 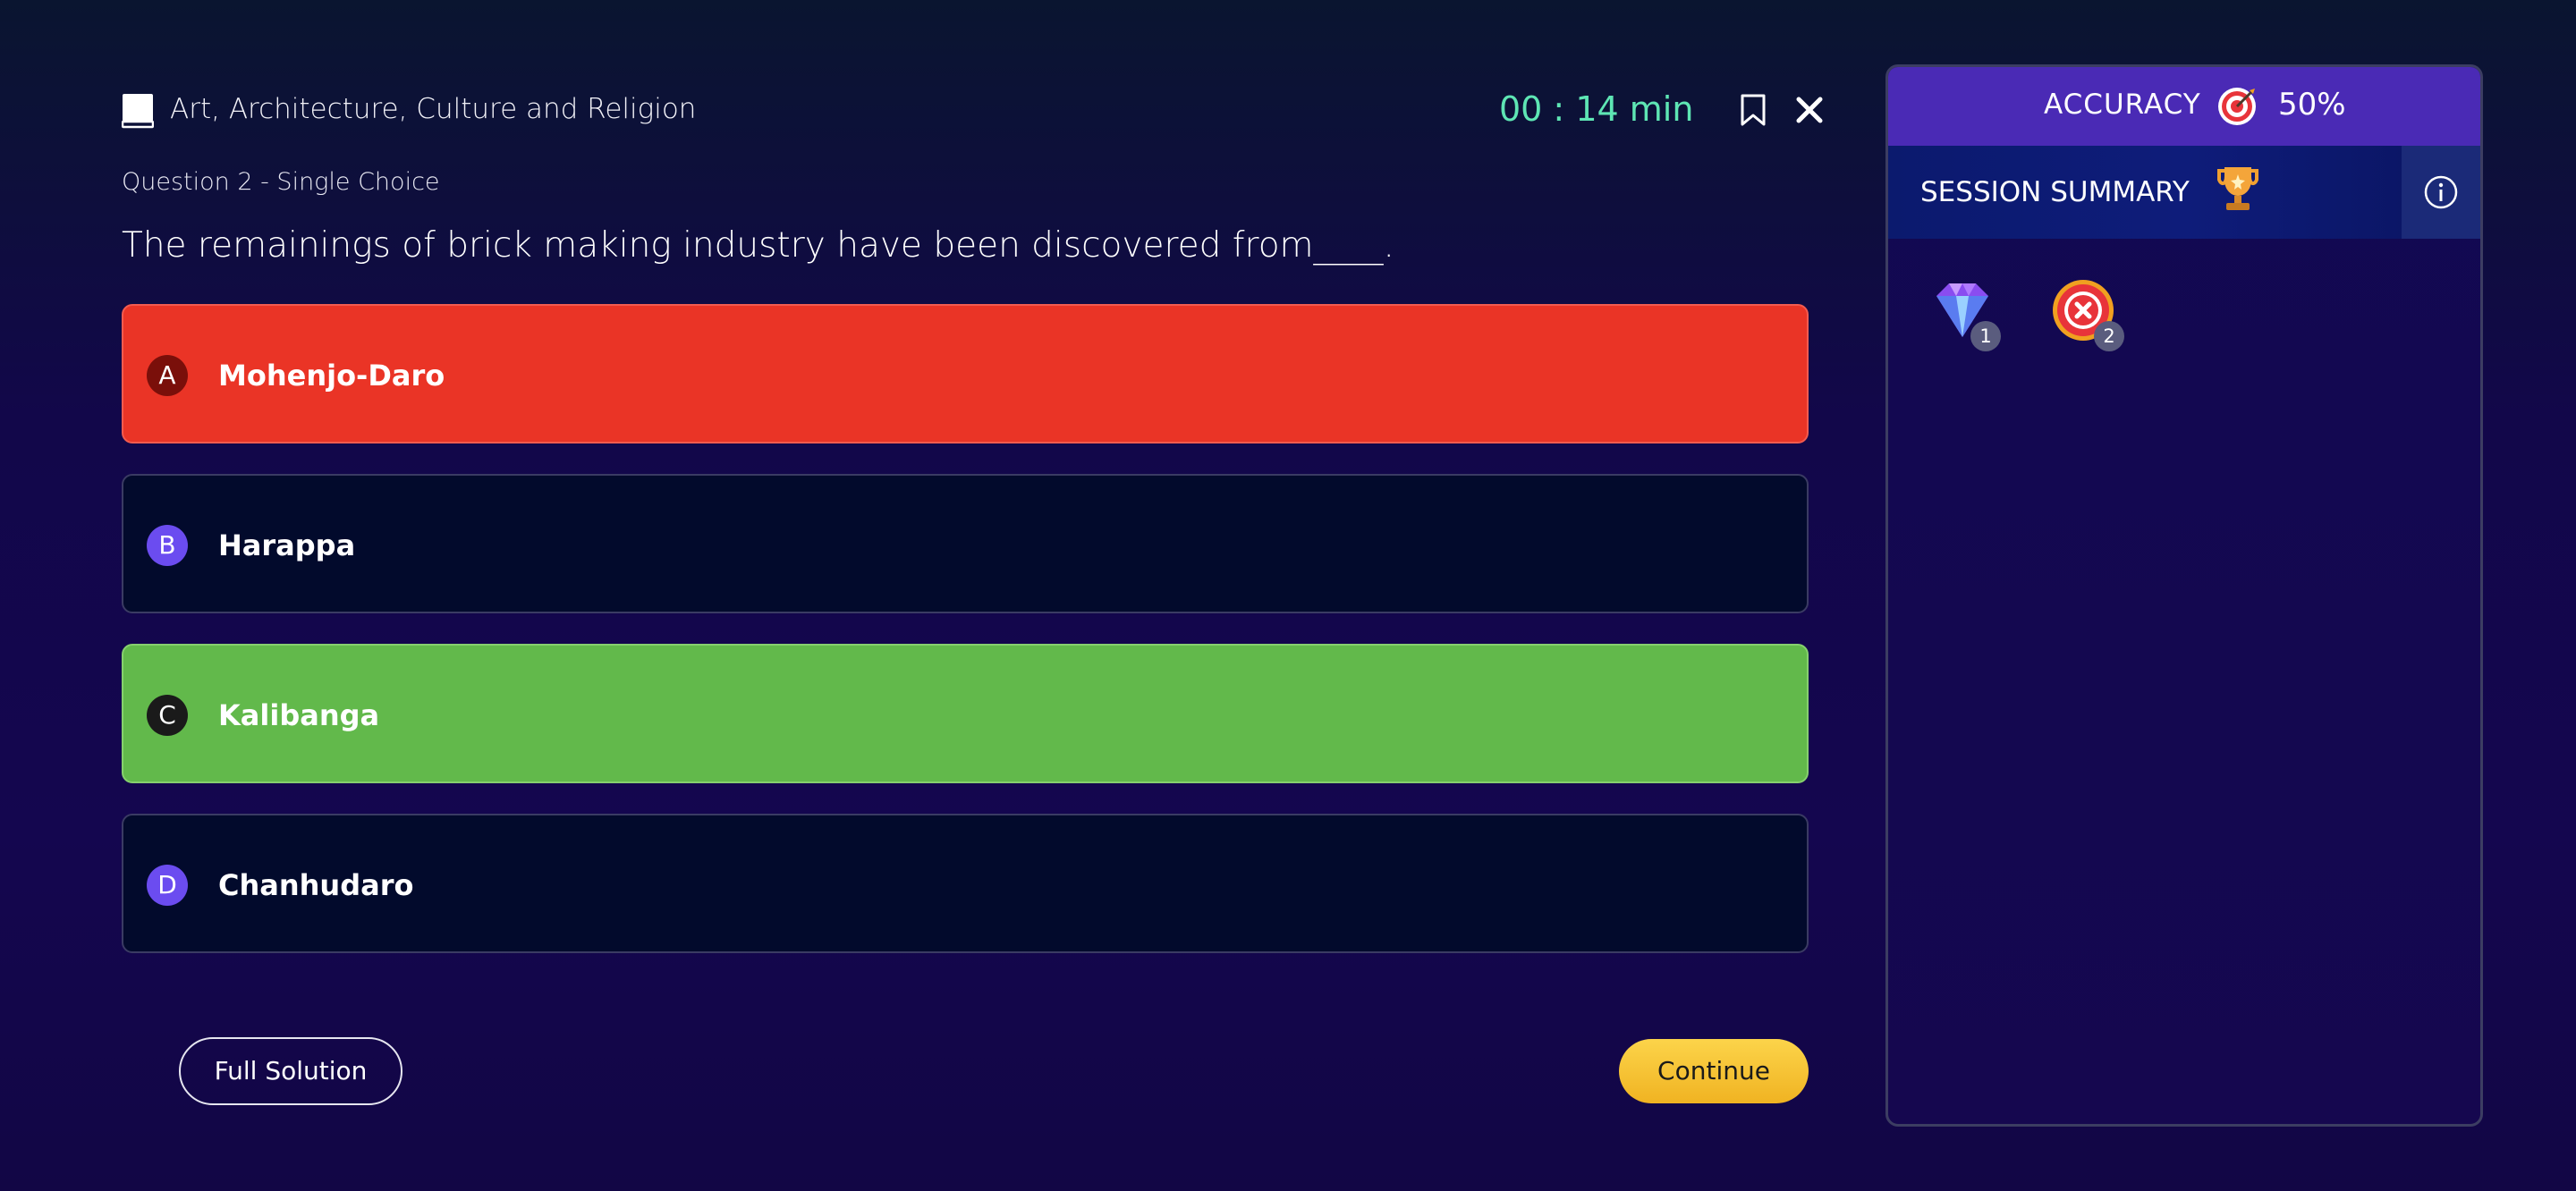 I want to click on accuracy-value: 50%, so click(x=2312, y=104).